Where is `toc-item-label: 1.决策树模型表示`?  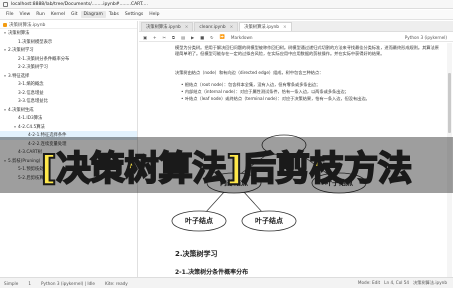 toc-item-label: 1.决策树模型表示 is located at coordinates (35, 42).